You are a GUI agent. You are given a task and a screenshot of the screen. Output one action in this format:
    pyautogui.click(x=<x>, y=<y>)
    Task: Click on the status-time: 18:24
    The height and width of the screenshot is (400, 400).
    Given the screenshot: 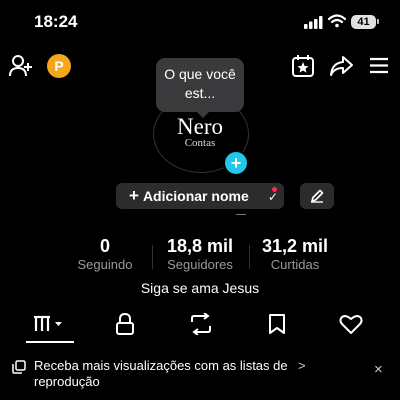 What is the action you would take?
    pyautogui.click(x=56, y=21)
    